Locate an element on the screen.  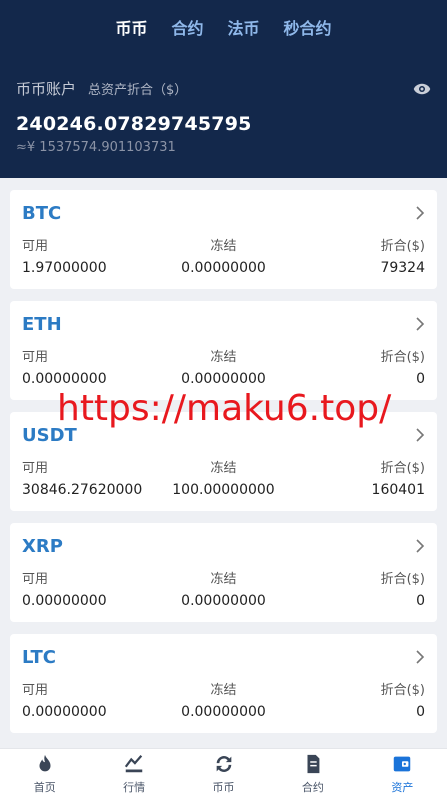
exchange-icon is located at coordinates (223, 764).